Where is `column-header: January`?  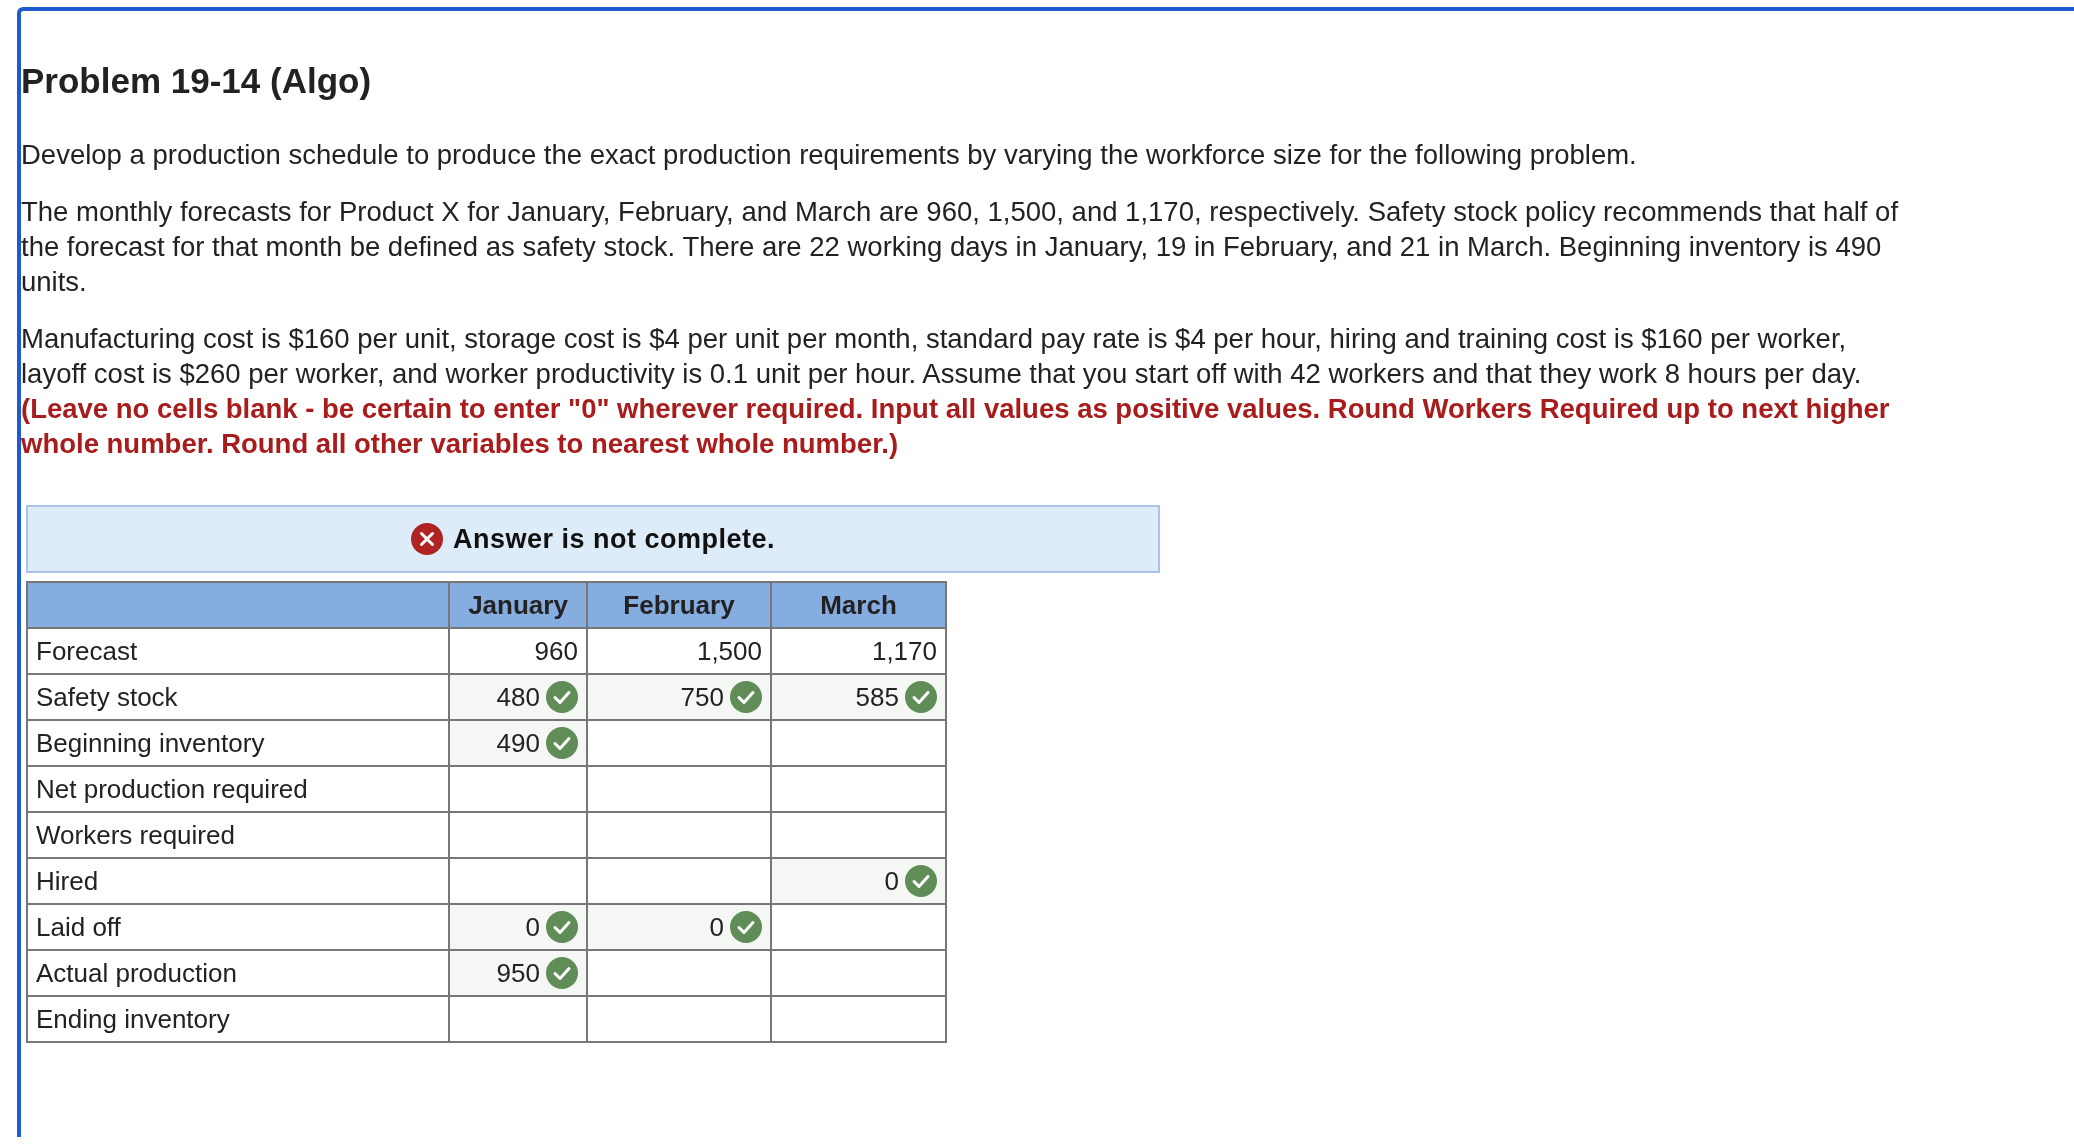 column-header: January is located at coordinates (518, 605).